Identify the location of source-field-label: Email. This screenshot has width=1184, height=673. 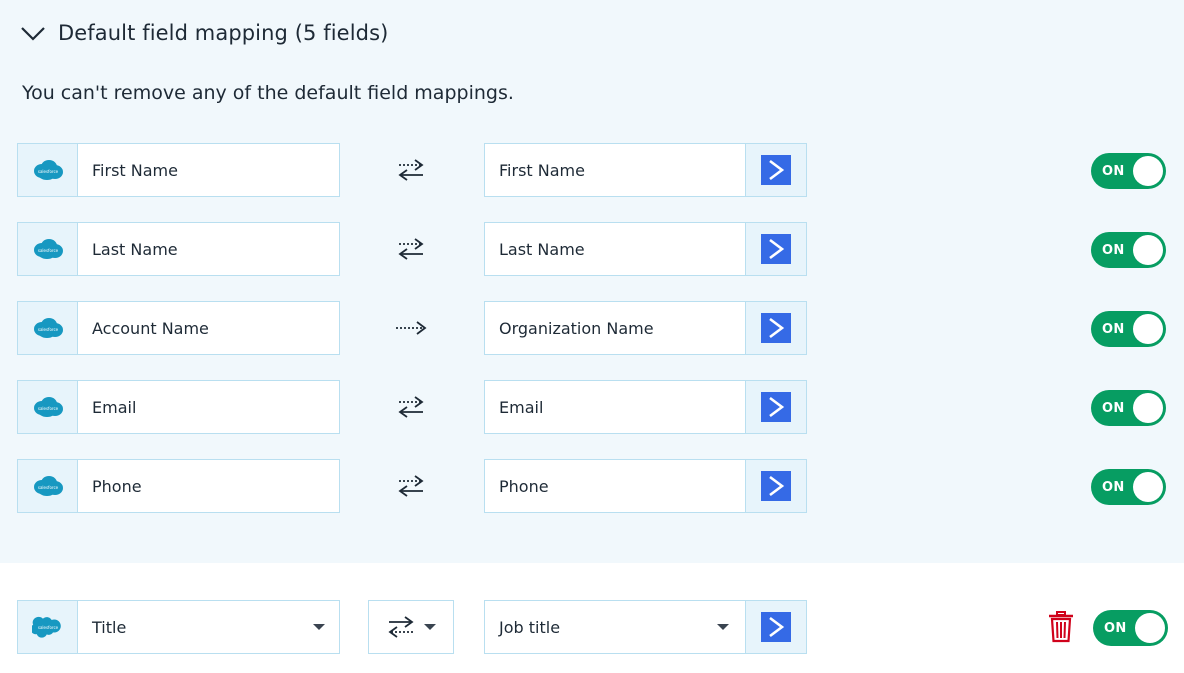
(114, 407).